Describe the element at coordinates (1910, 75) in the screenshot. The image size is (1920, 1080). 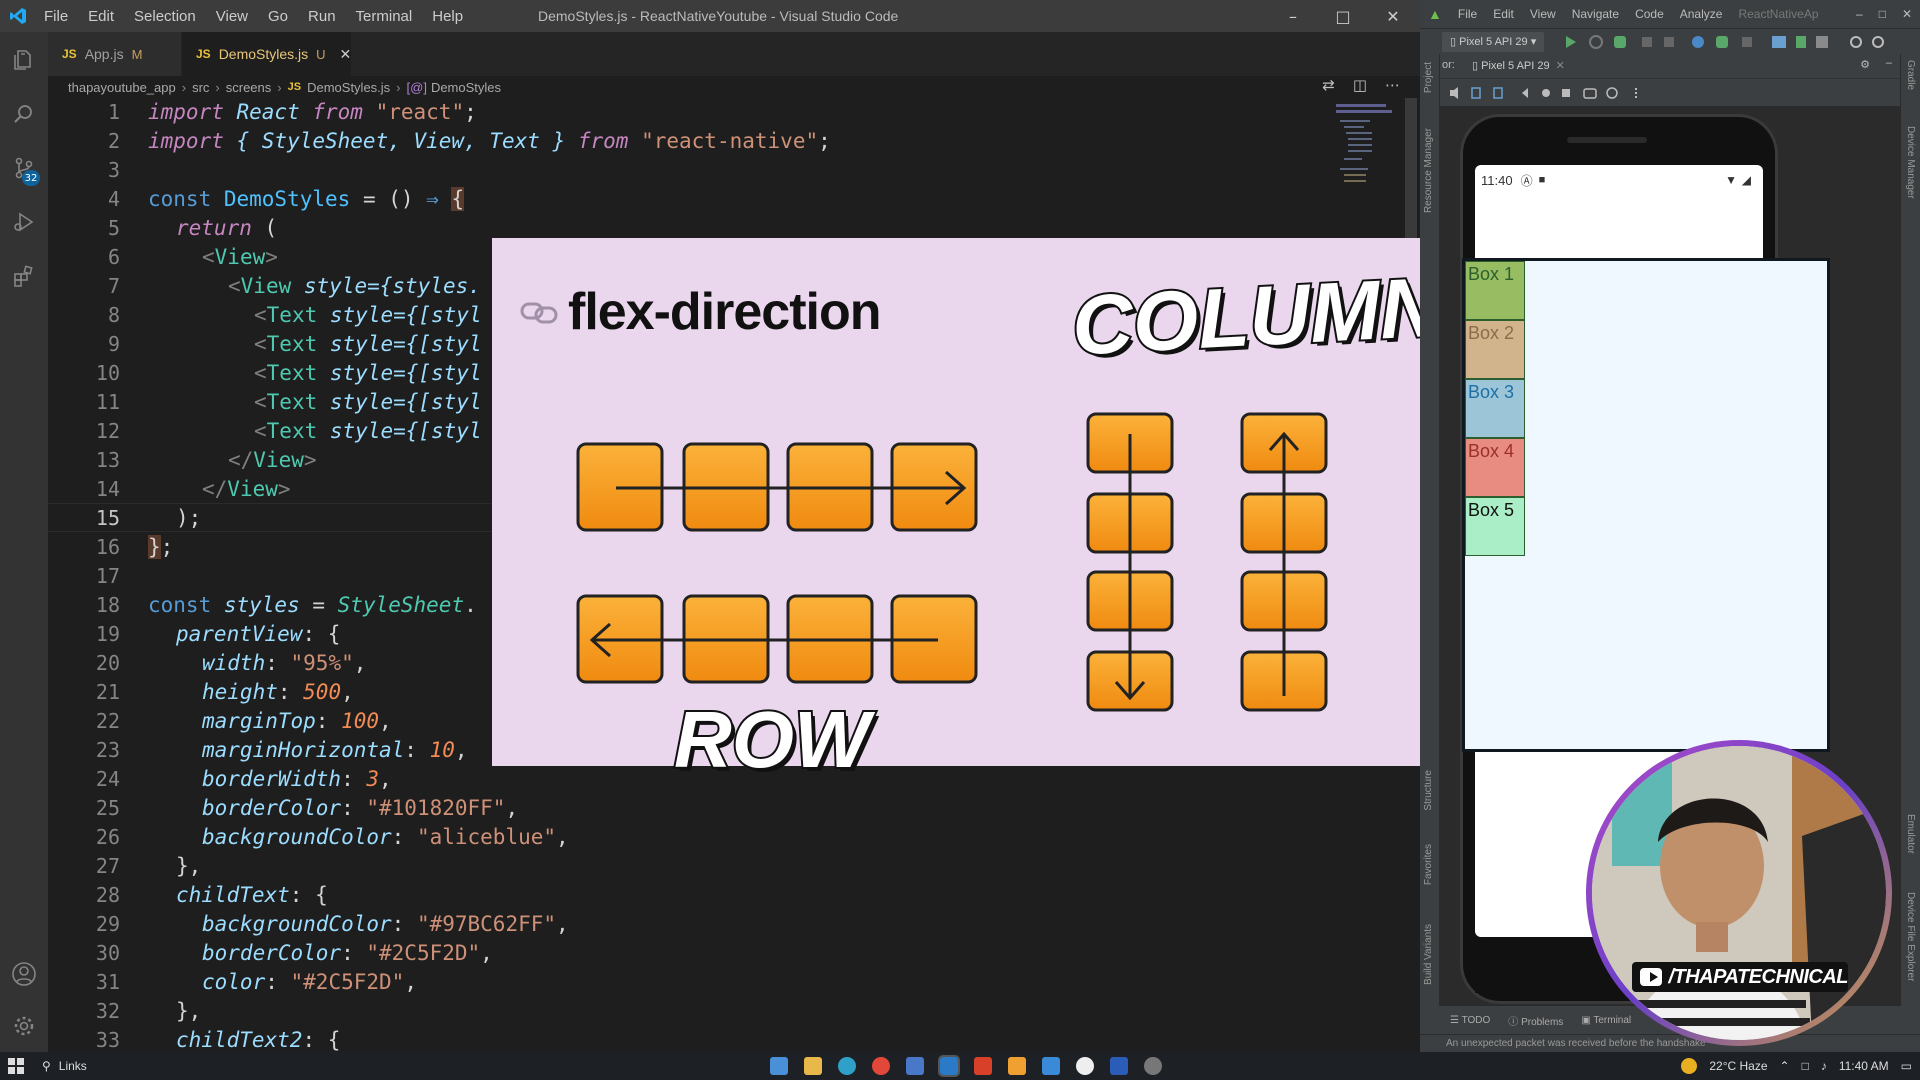
I see `gradle-tab: Gradle` at that location.